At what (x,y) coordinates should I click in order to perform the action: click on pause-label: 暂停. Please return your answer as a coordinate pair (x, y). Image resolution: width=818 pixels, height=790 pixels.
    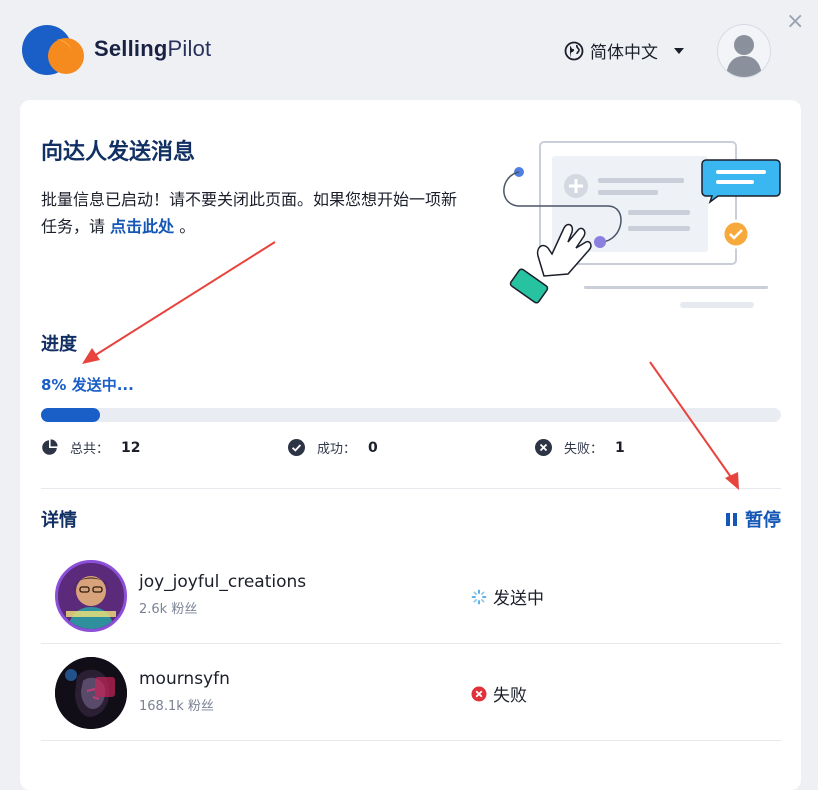
    Looking at the image, I should click on (763, 520).